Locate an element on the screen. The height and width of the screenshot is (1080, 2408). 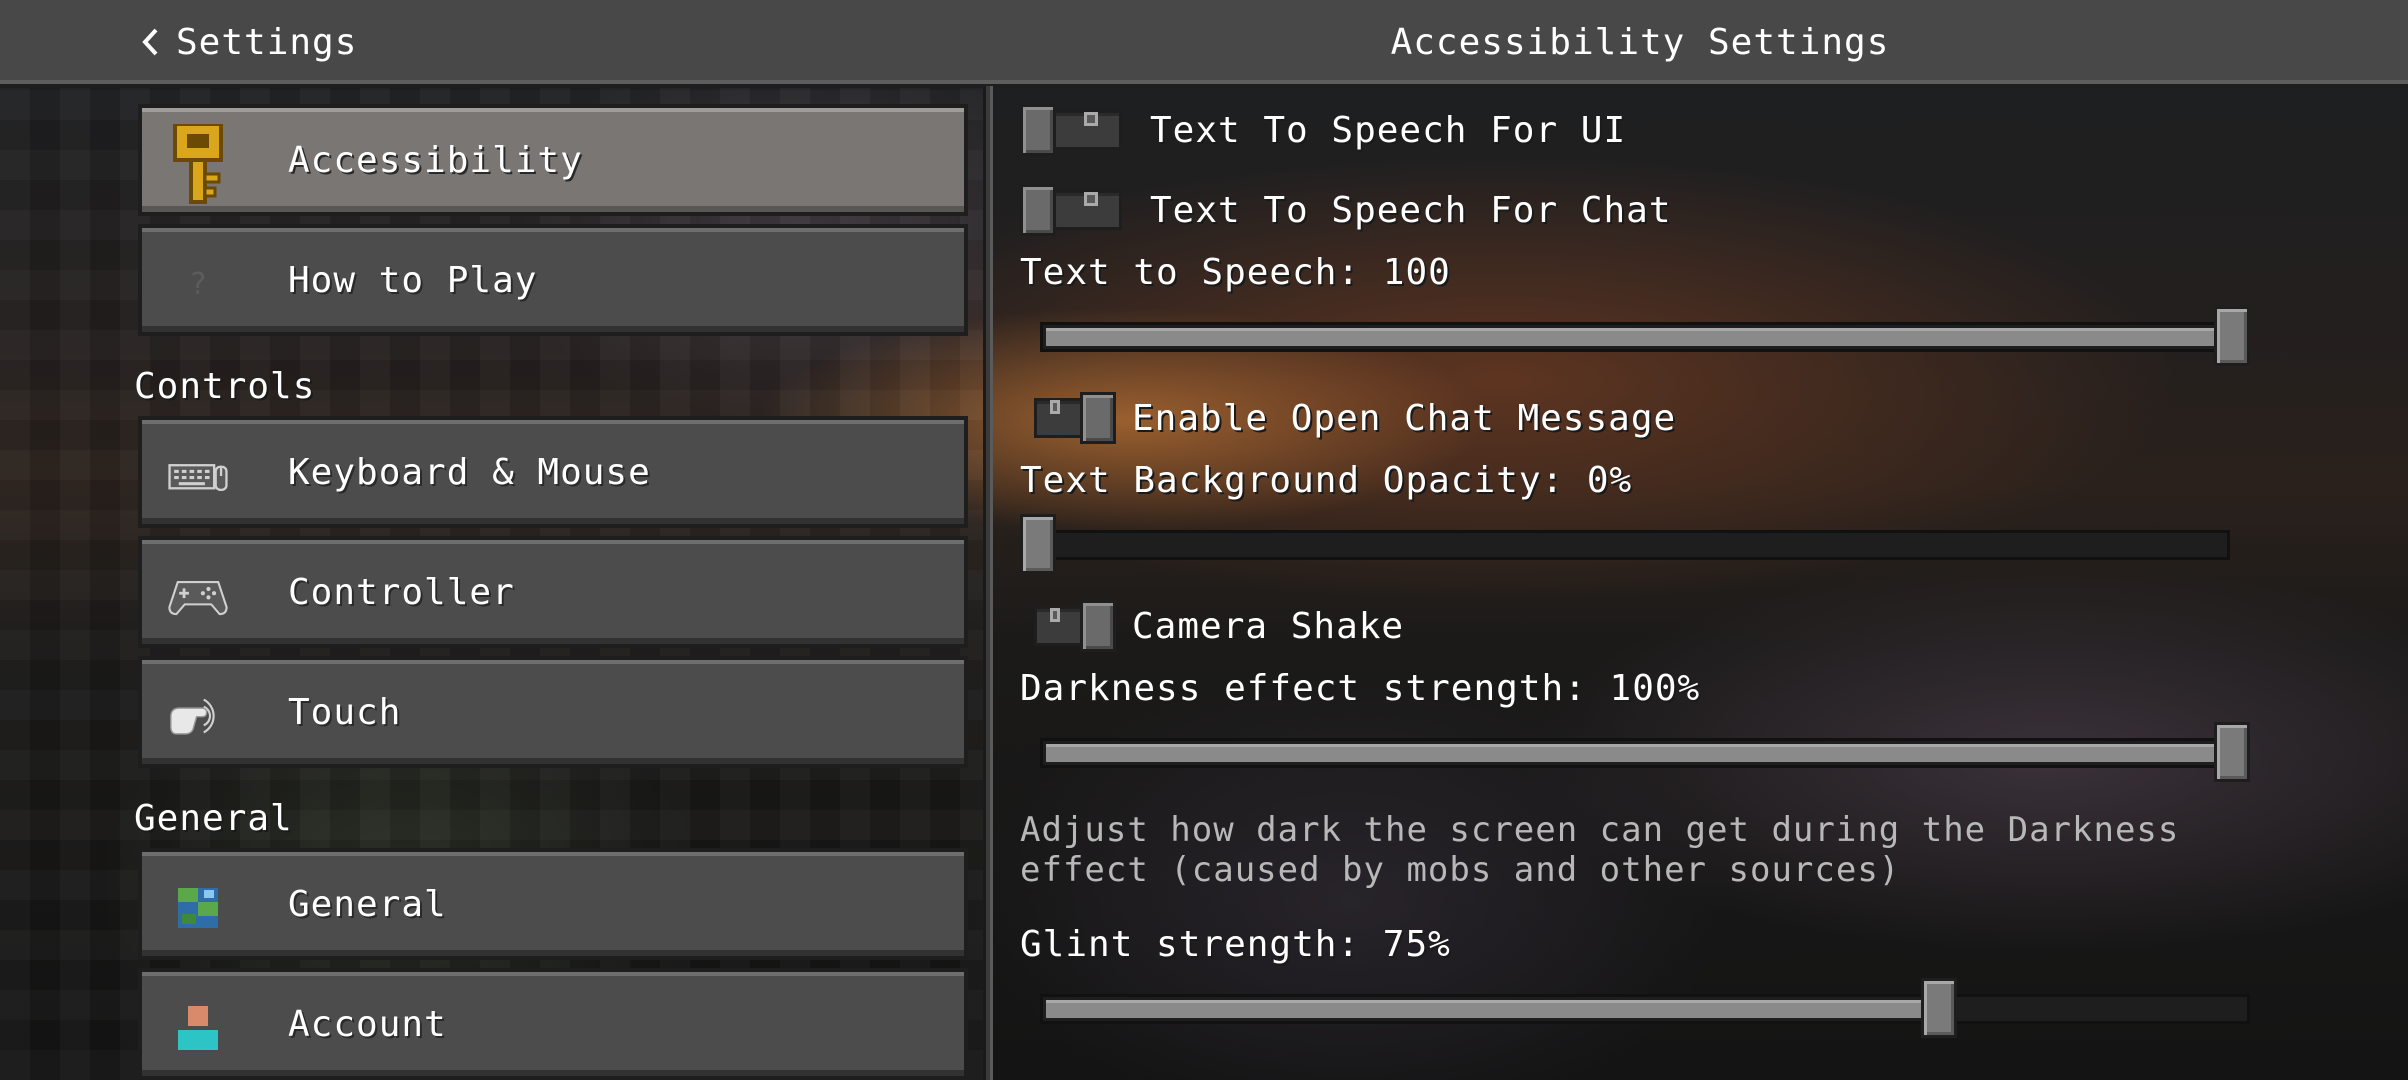
back-label: Settings is located at coordinates (267, 42).